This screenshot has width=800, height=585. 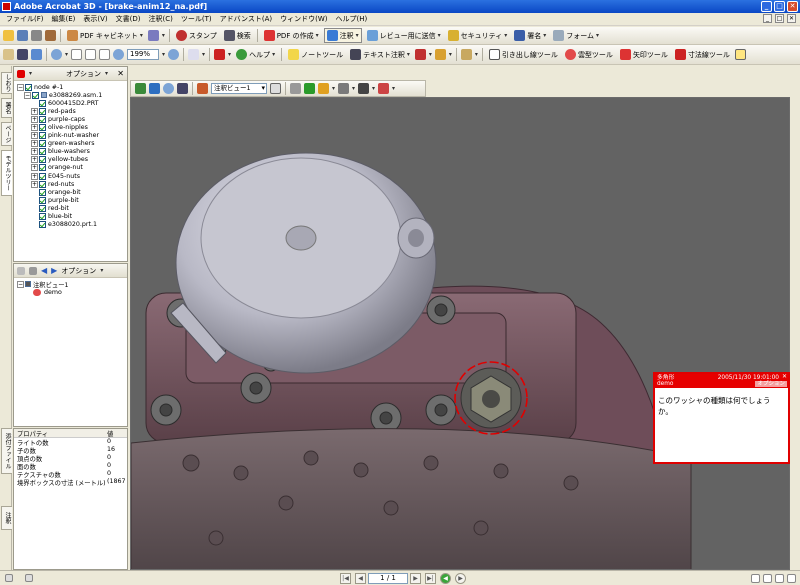 What do you see at coordinates (72, 136) in the screenshot?
I see `tree-item: + pink-nut-washer` at bounding box center [72, 136].